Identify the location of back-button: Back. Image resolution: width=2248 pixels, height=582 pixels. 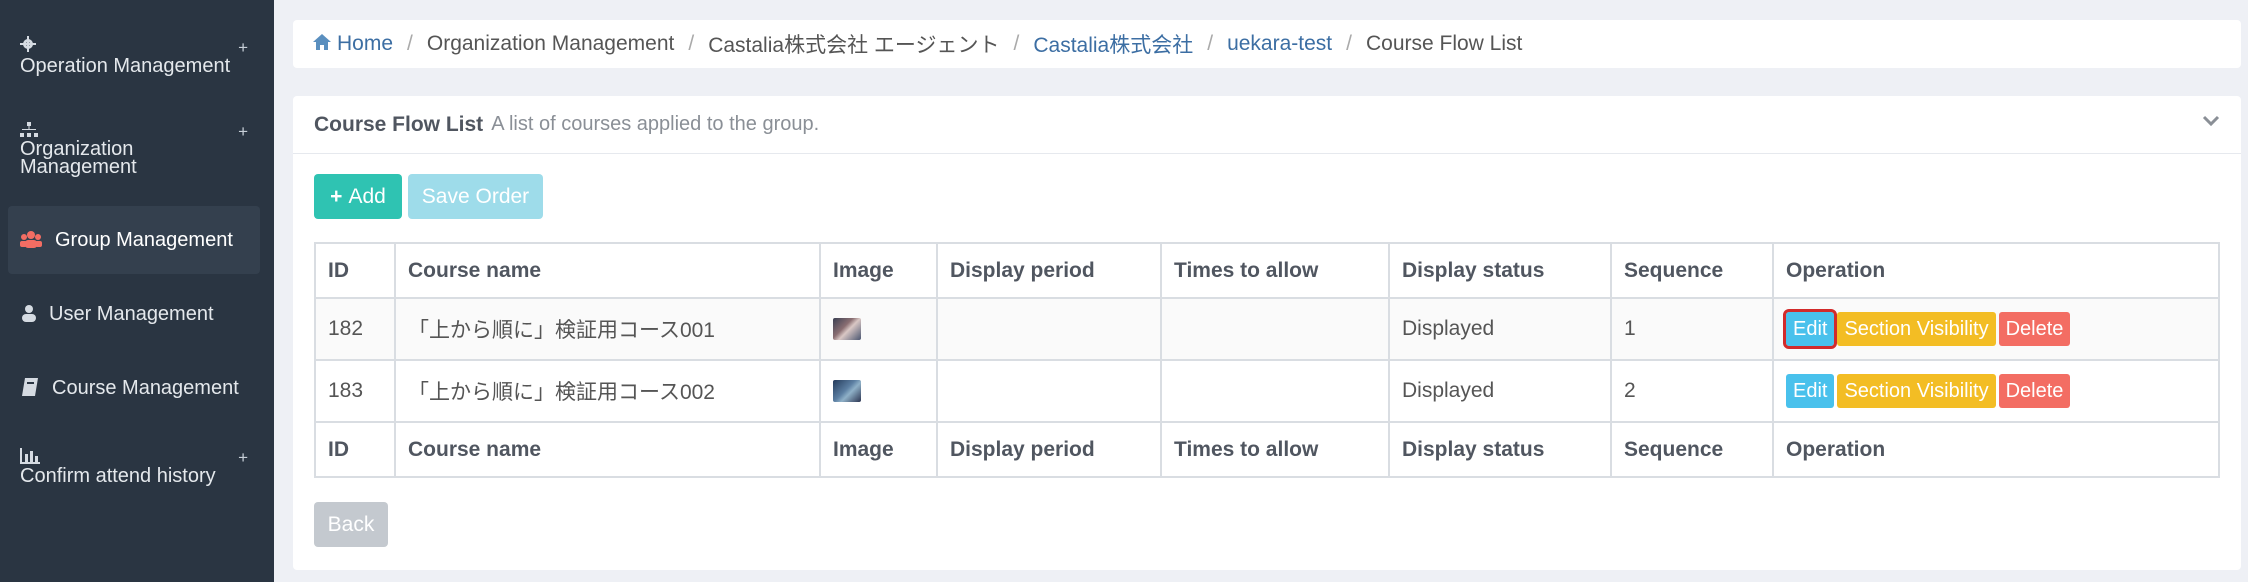
(351, 524).